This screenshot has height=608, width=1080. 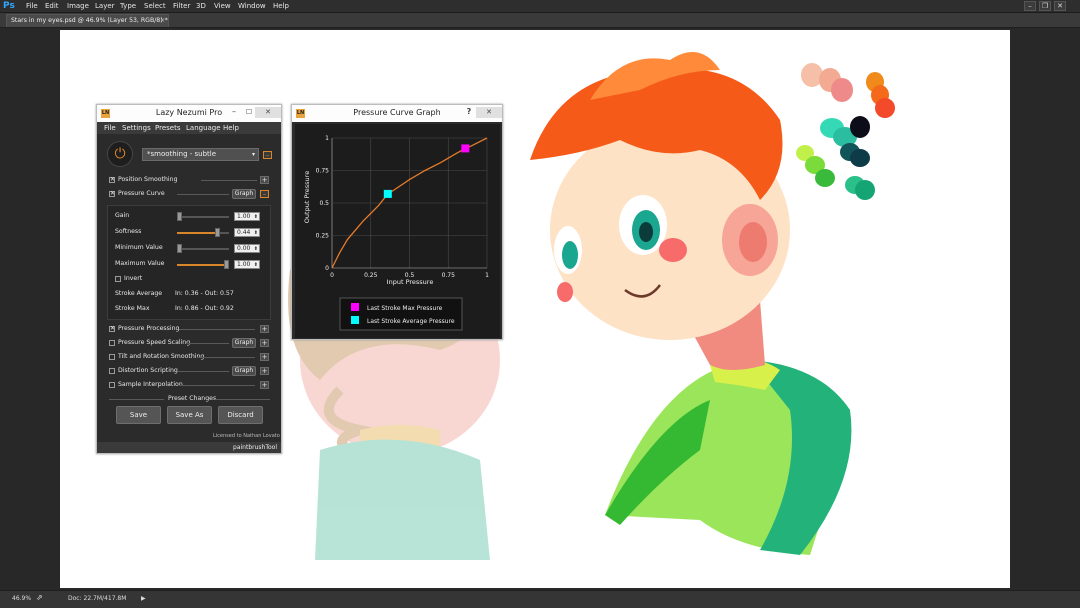 What do you see at coordinates (112, 385) in the screenshot?
I see `sample-interpolation-checkbox` at bounding box center [112, 385].